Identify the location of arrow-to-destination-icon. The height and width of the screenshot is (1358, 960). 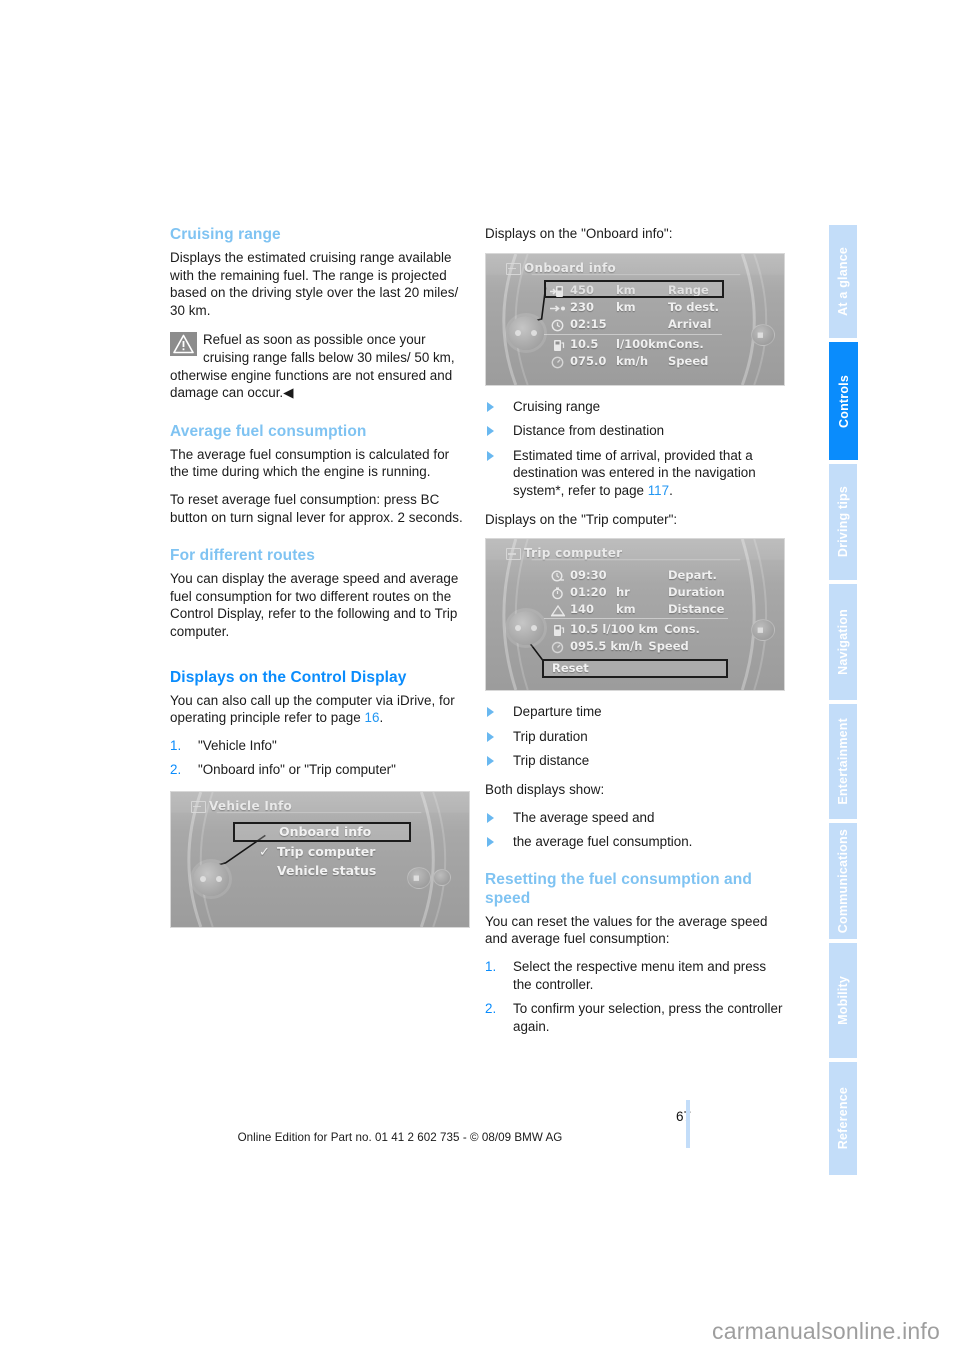
(560, 307).